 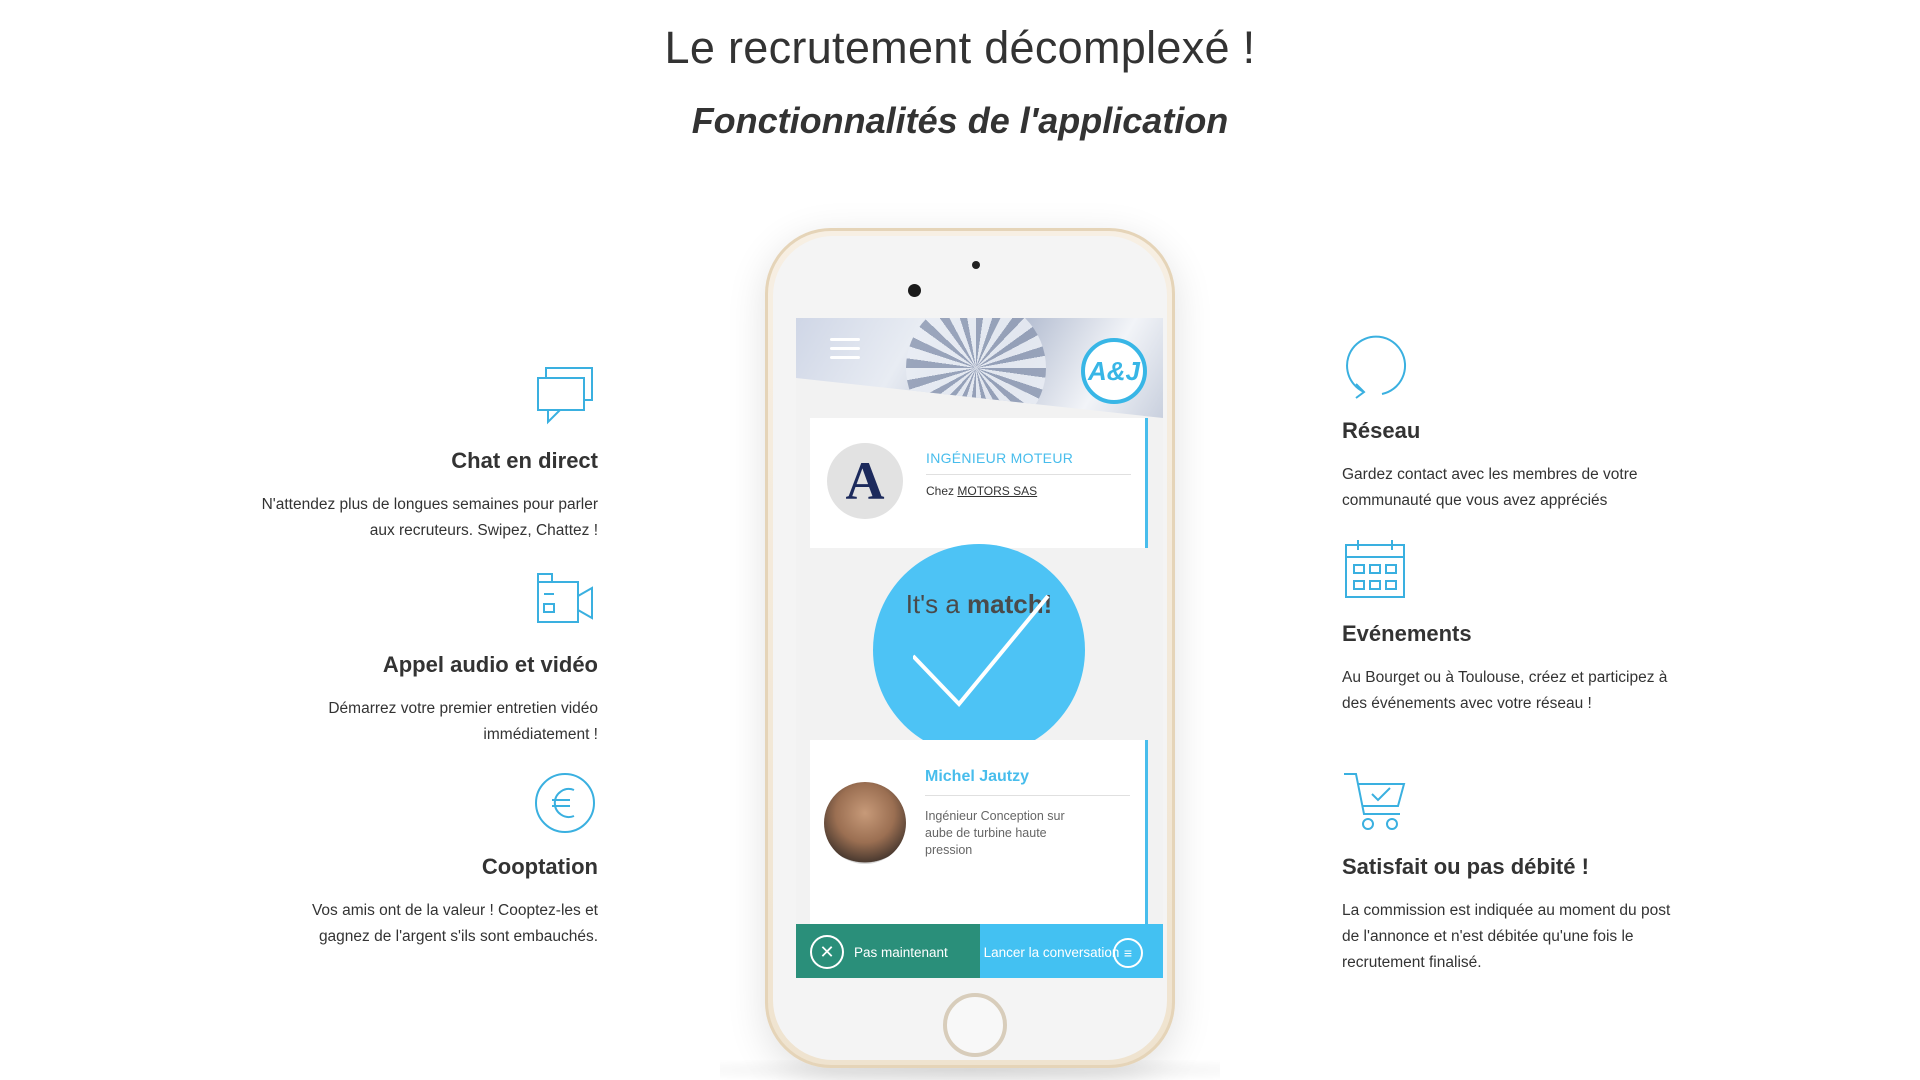 I want to click on home-button, so click(x=975, y=1025).